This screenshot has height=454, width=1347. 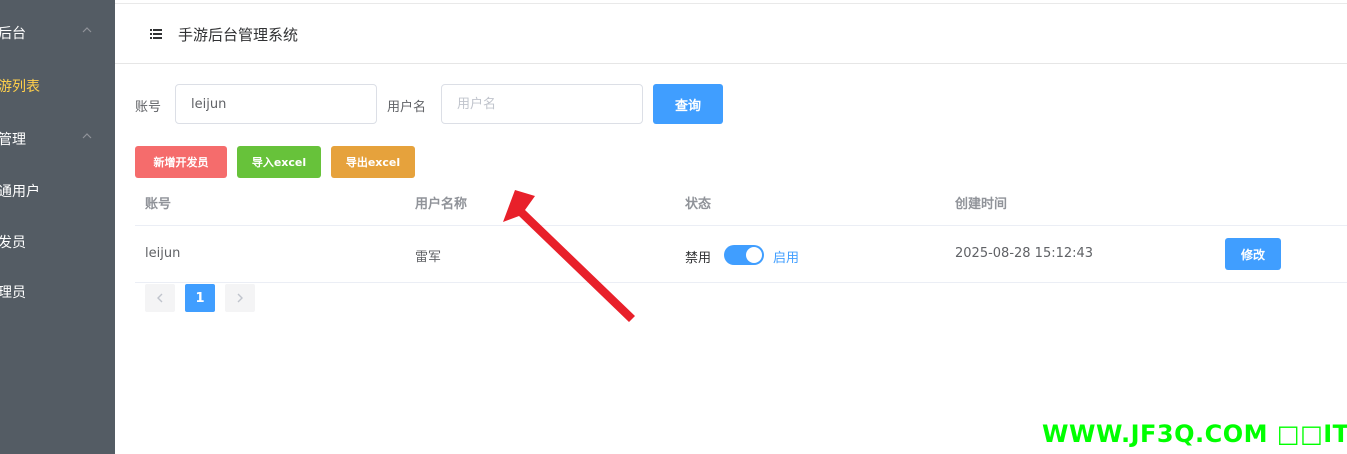 I want to click on column-header-status: 状态, so click(x=698, y=204).